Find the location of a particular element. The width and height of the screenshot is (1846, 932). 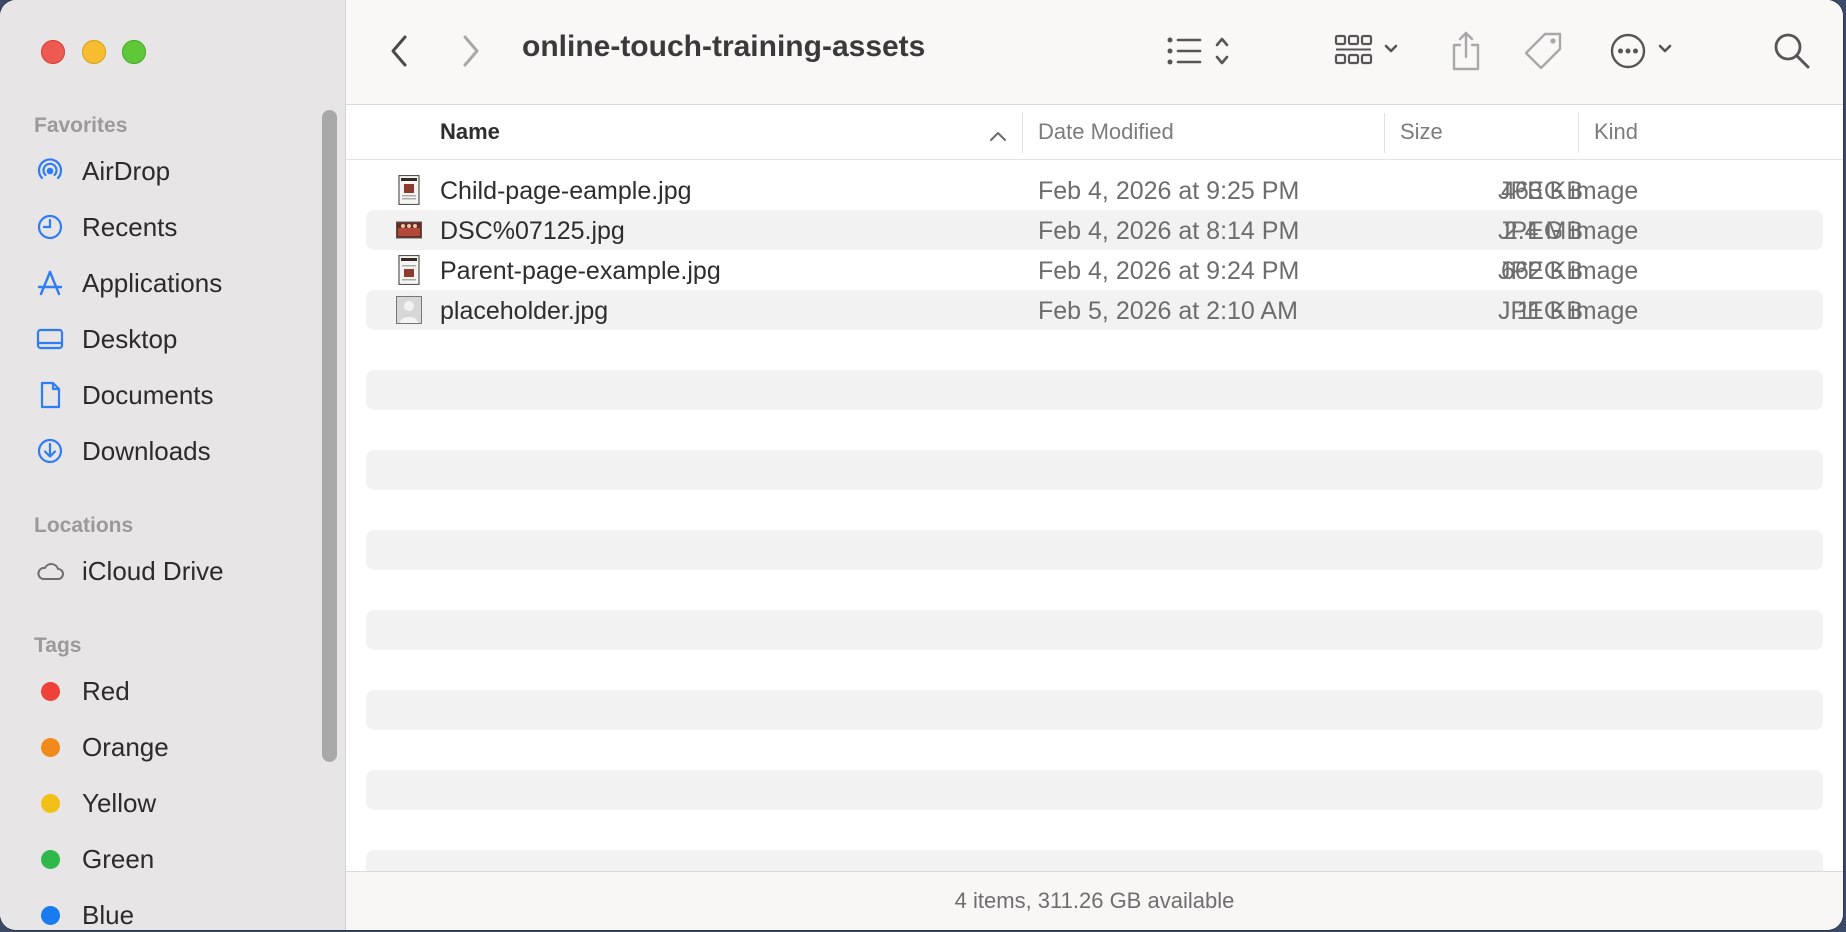

sidebar-item-label: Documents is located at coordinates (148, 394).